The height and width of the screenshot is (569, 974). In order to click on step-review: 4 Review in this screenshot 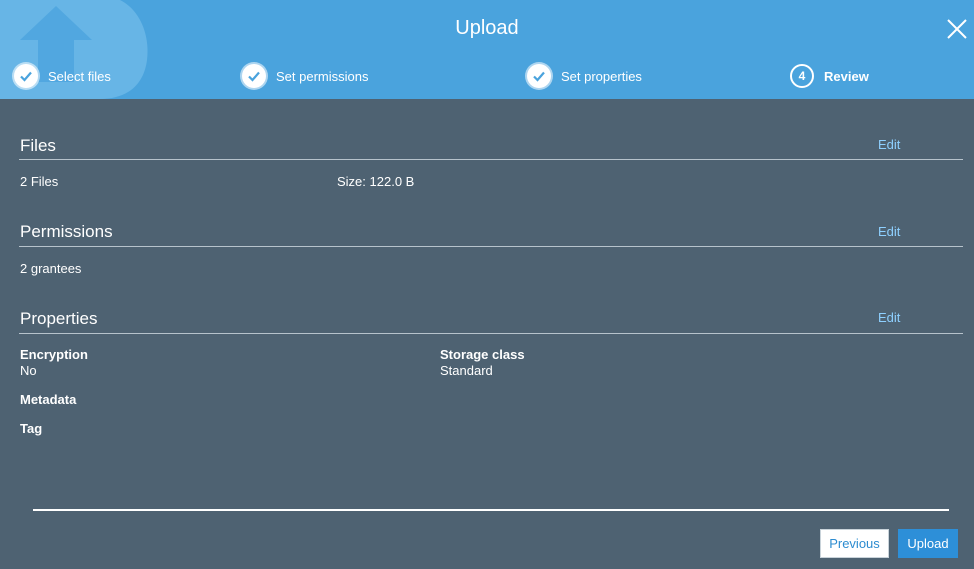, I will do `click(829, 76)`.